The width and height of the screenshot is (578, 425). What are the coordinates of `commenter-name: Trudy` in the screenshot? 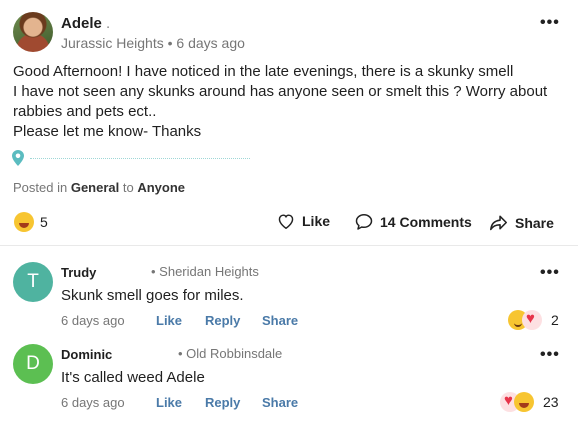 It's located at (78, 272).